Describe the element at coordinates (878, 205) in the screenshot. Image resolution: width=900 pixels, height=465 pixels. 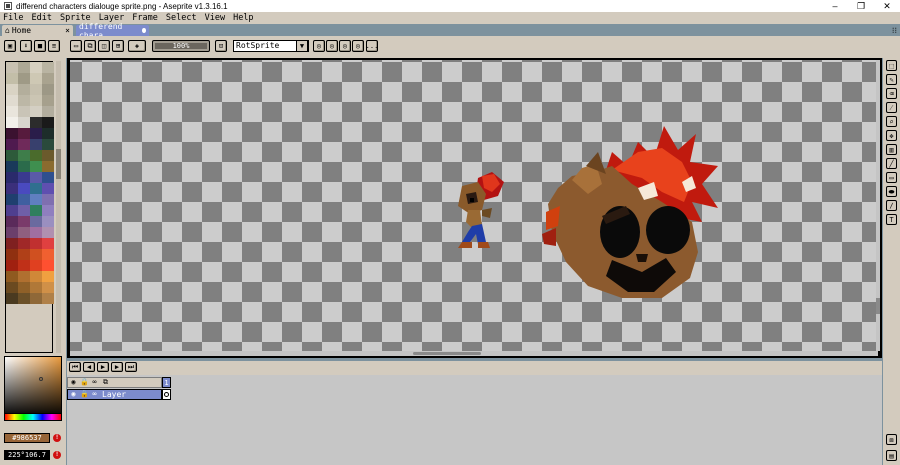
I see `vertical-scrollbar` at that location.